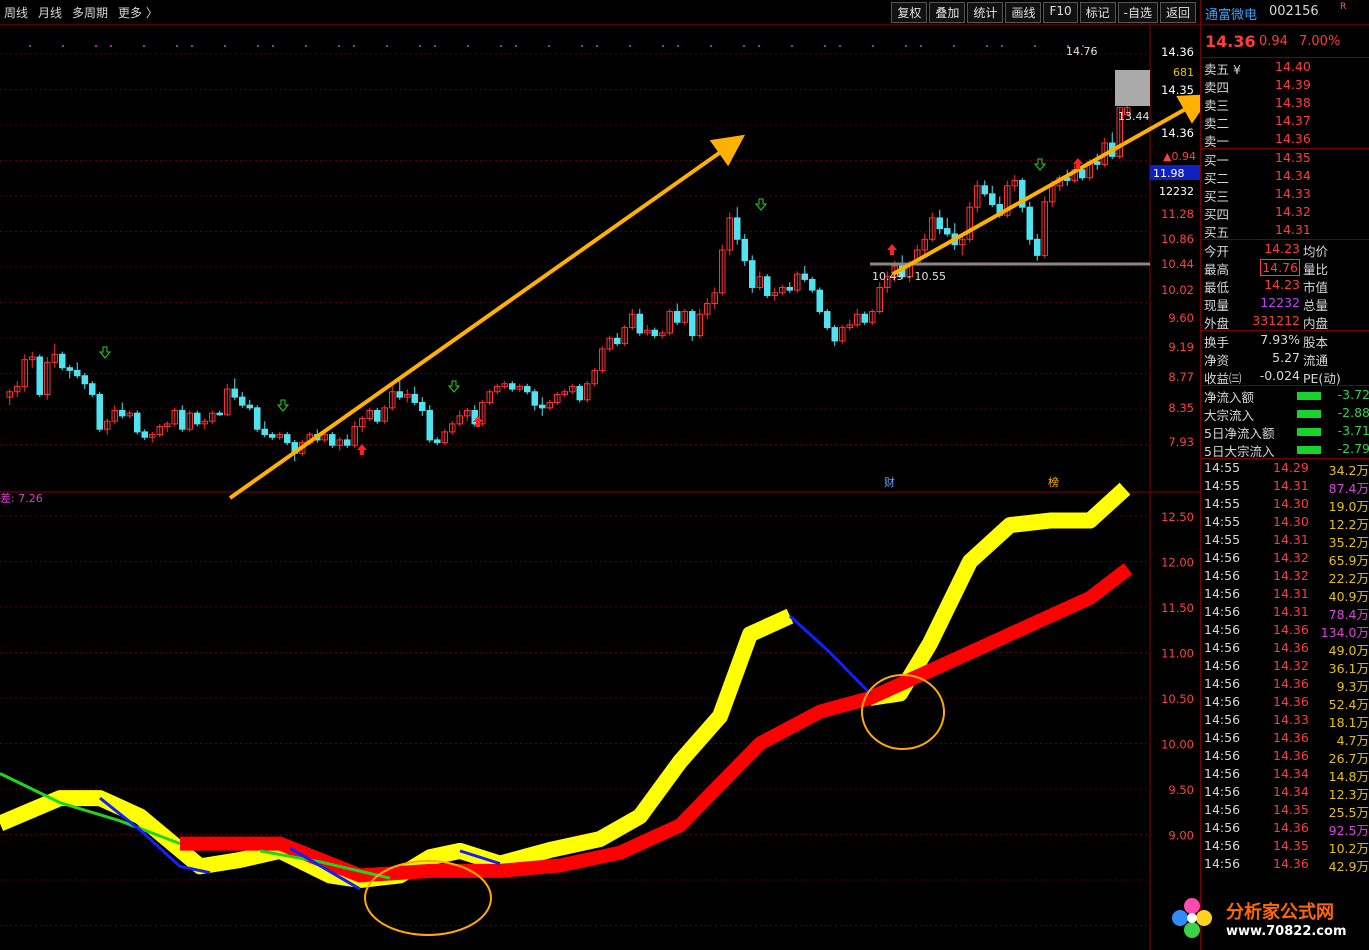  What do you see at coordinates (1285, 576) in the screenshot?
I see `tick-row: 14:56 14.32 22.2万` at bounding box center [1285, 576].